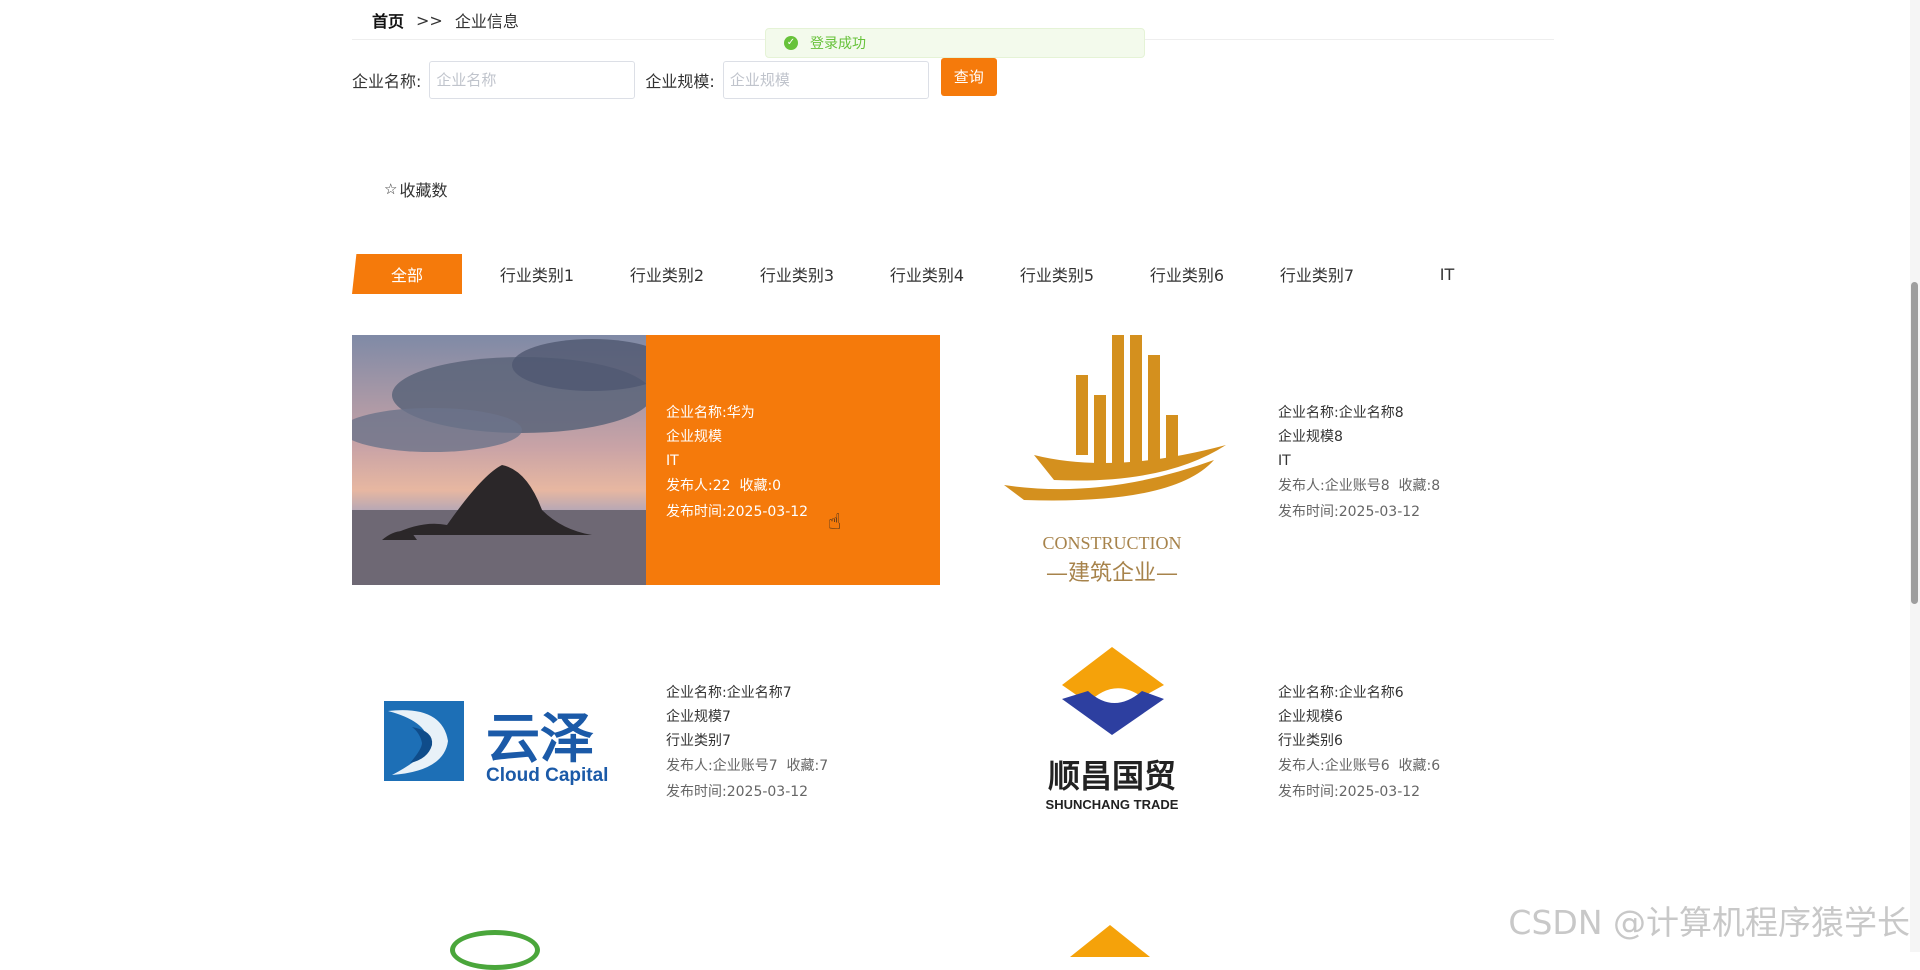  I want to click on company-name: 企业名称:企业名称7, so click(729, 693).